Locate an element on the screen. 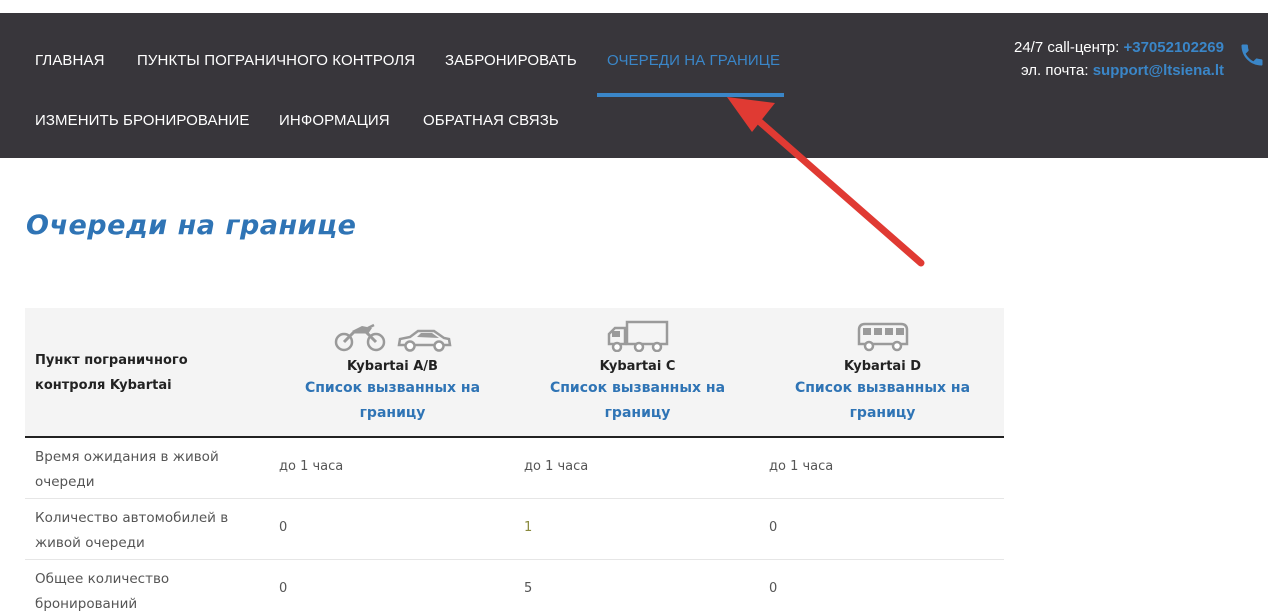 The width and height of the screenshot is (1268, 611). truck-icon is located at coordinates (637, 336).